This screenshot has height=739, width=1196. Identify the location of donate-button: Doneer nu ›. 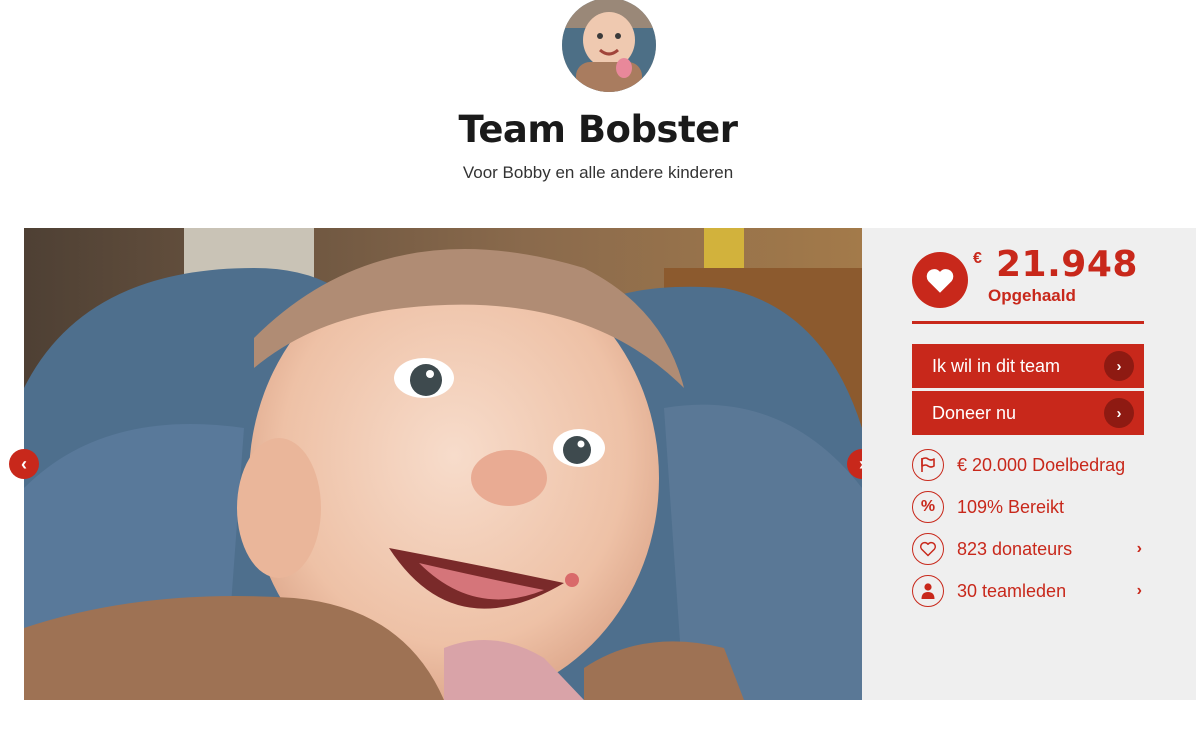
(1028, 413).